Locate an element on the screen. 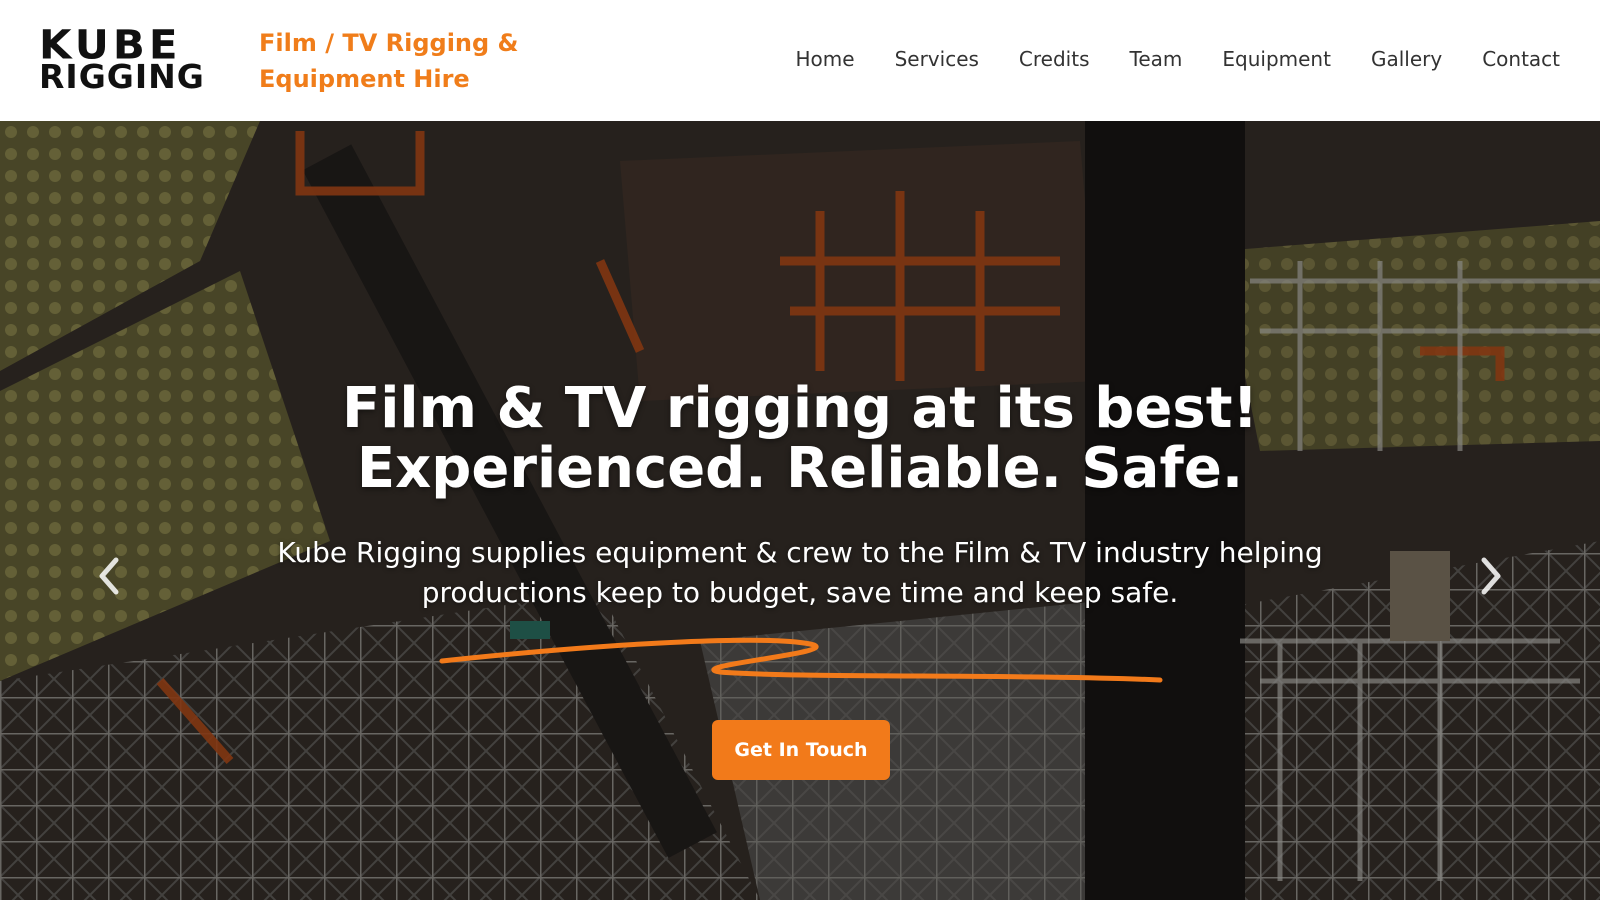 The image size is (1600, 900). nav-gallery: Gallery is located at coordinates (1406, 59).